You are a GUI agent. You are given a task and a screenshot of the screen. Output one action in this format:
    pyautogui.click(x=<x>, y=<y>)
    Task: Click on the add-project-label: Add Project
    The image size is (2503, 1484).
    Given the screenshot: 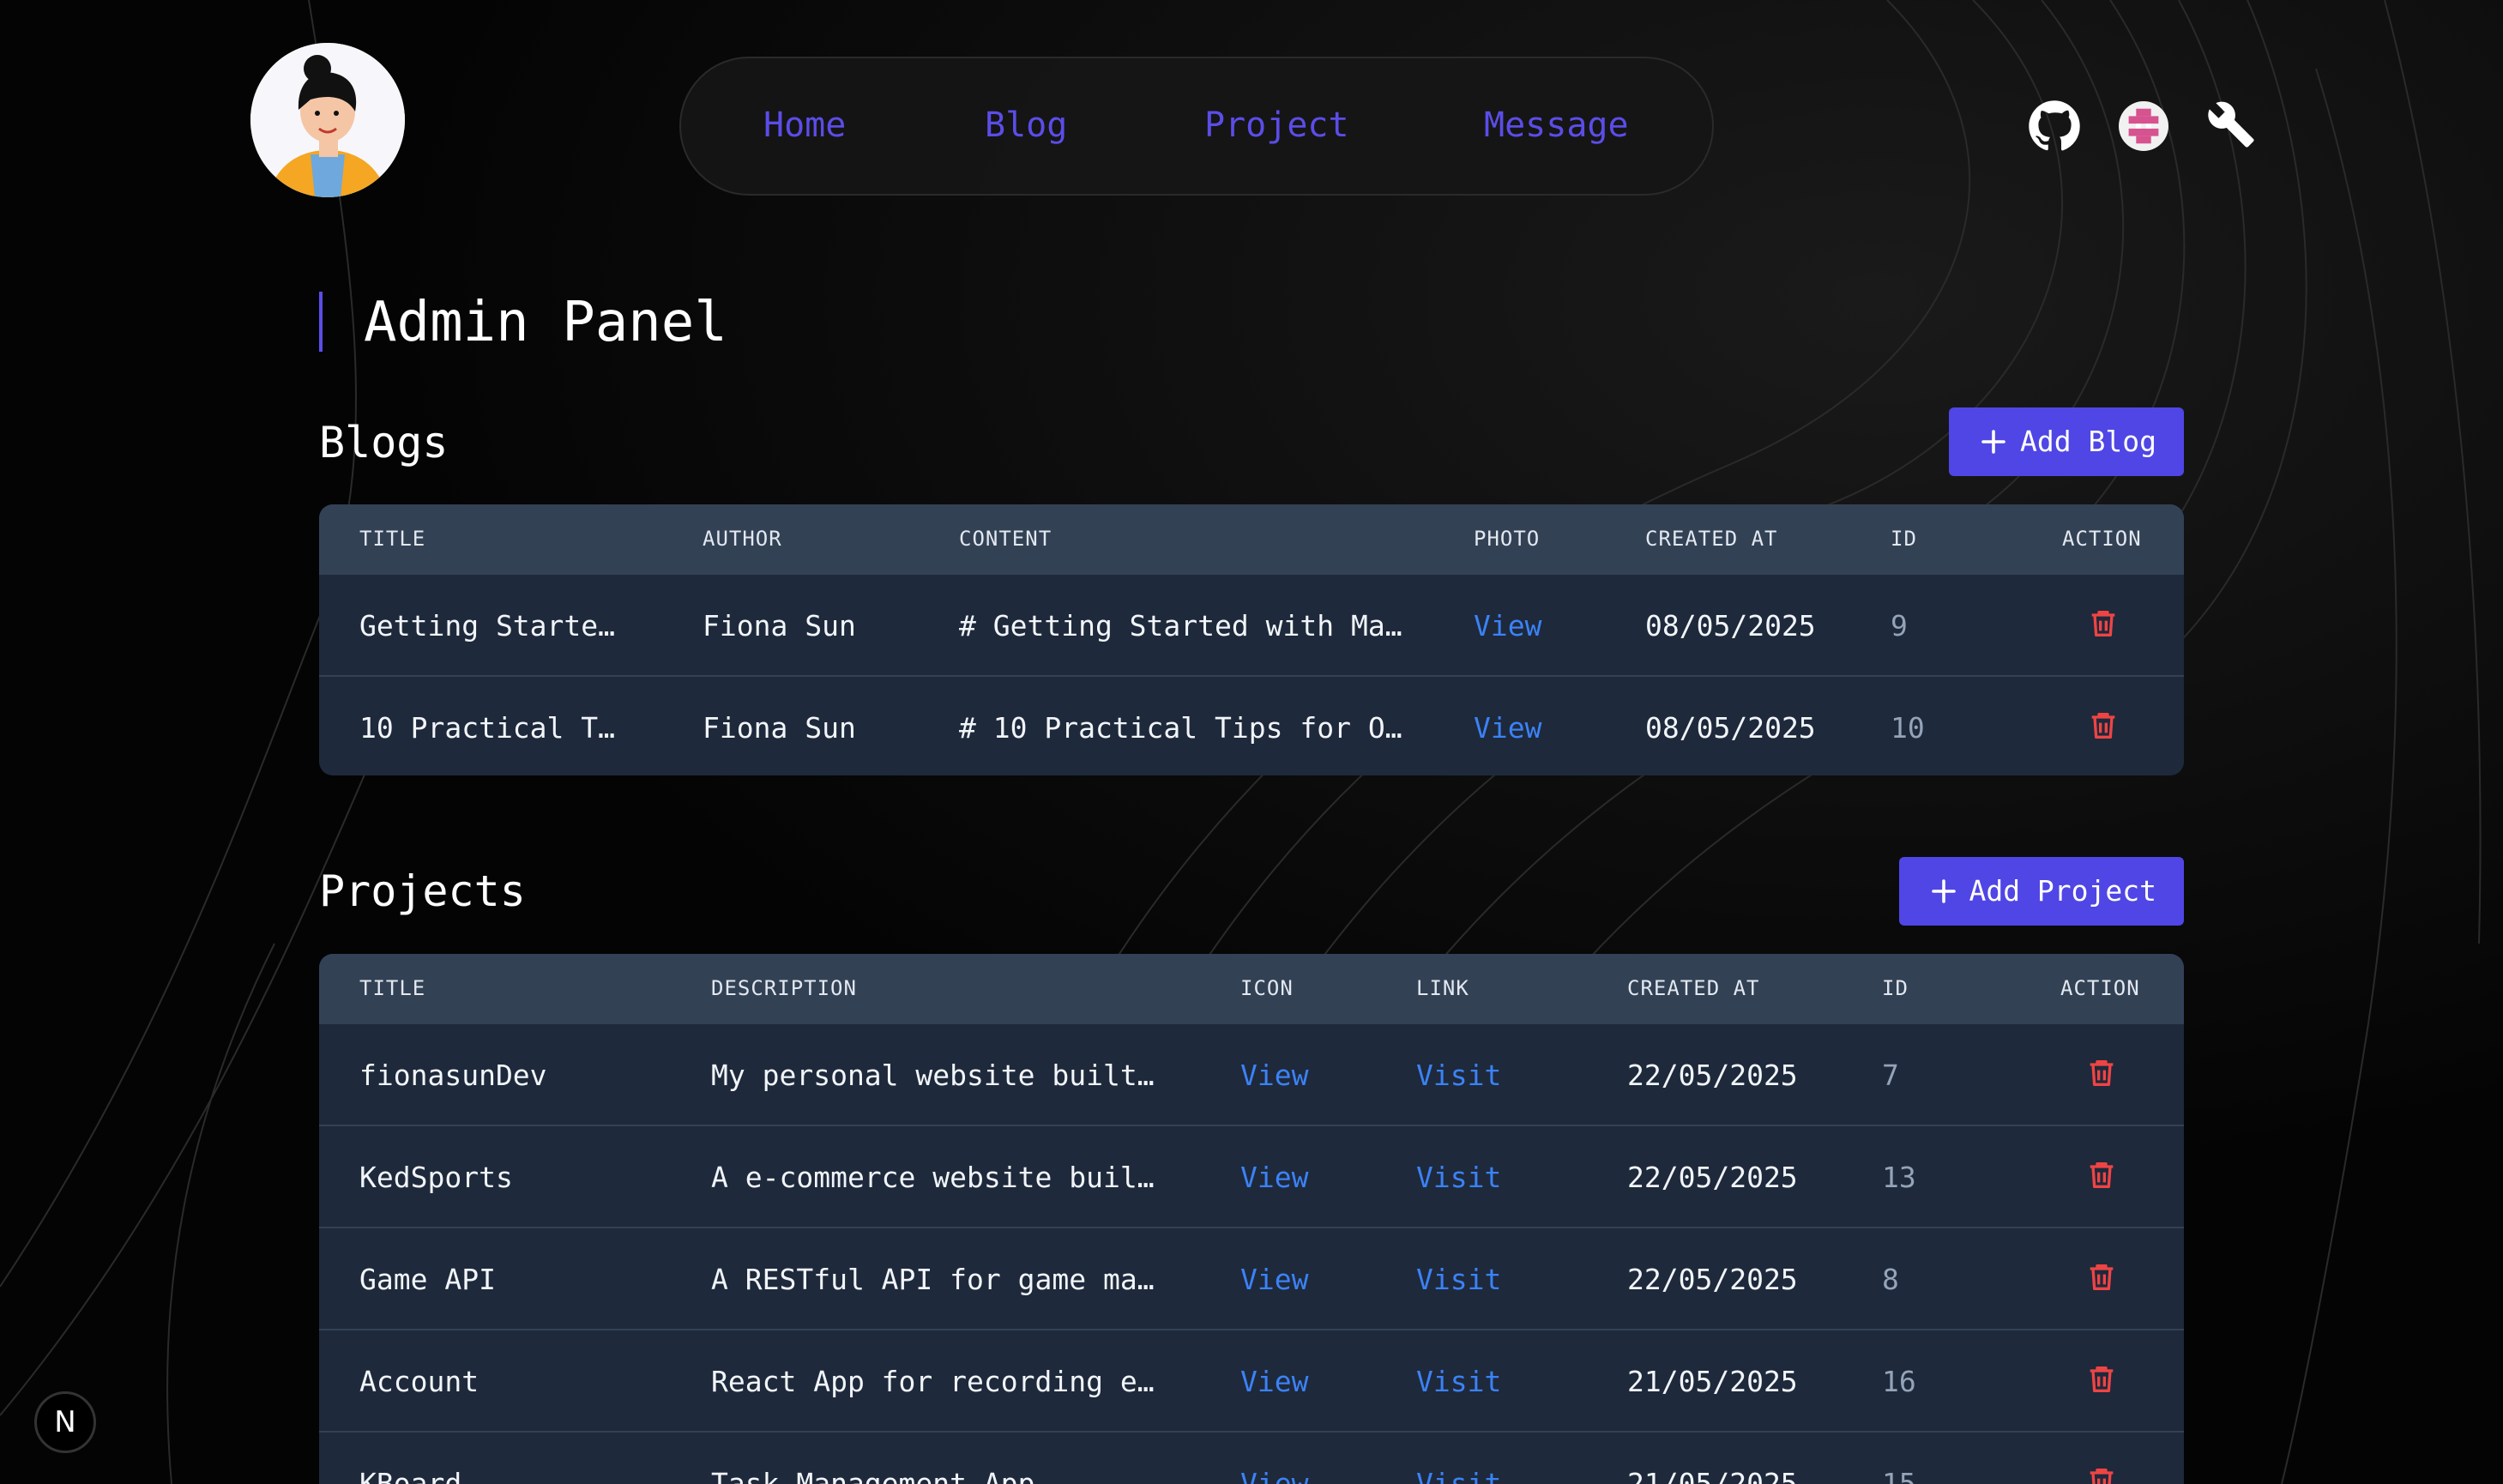 What is the action you would take?
    pyautogui.click(x=2062, y=891)
    